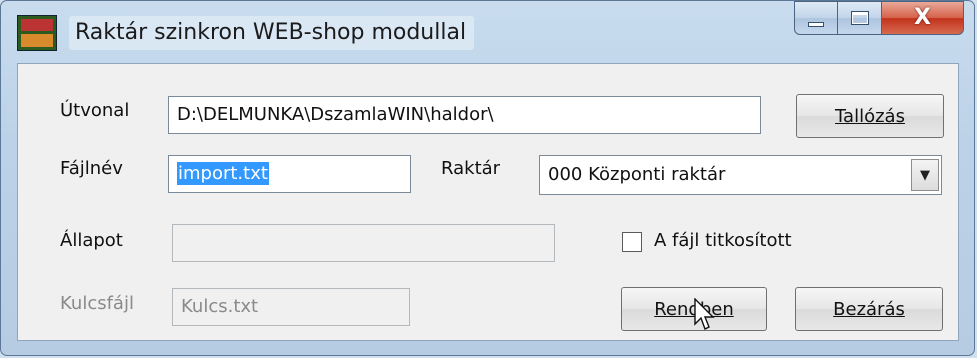 The image size is (977, 358). What do you see at coordinates (223, 173) in the screenshot?
I see `filename-value: import.txt` at bounding box center [223, 173].